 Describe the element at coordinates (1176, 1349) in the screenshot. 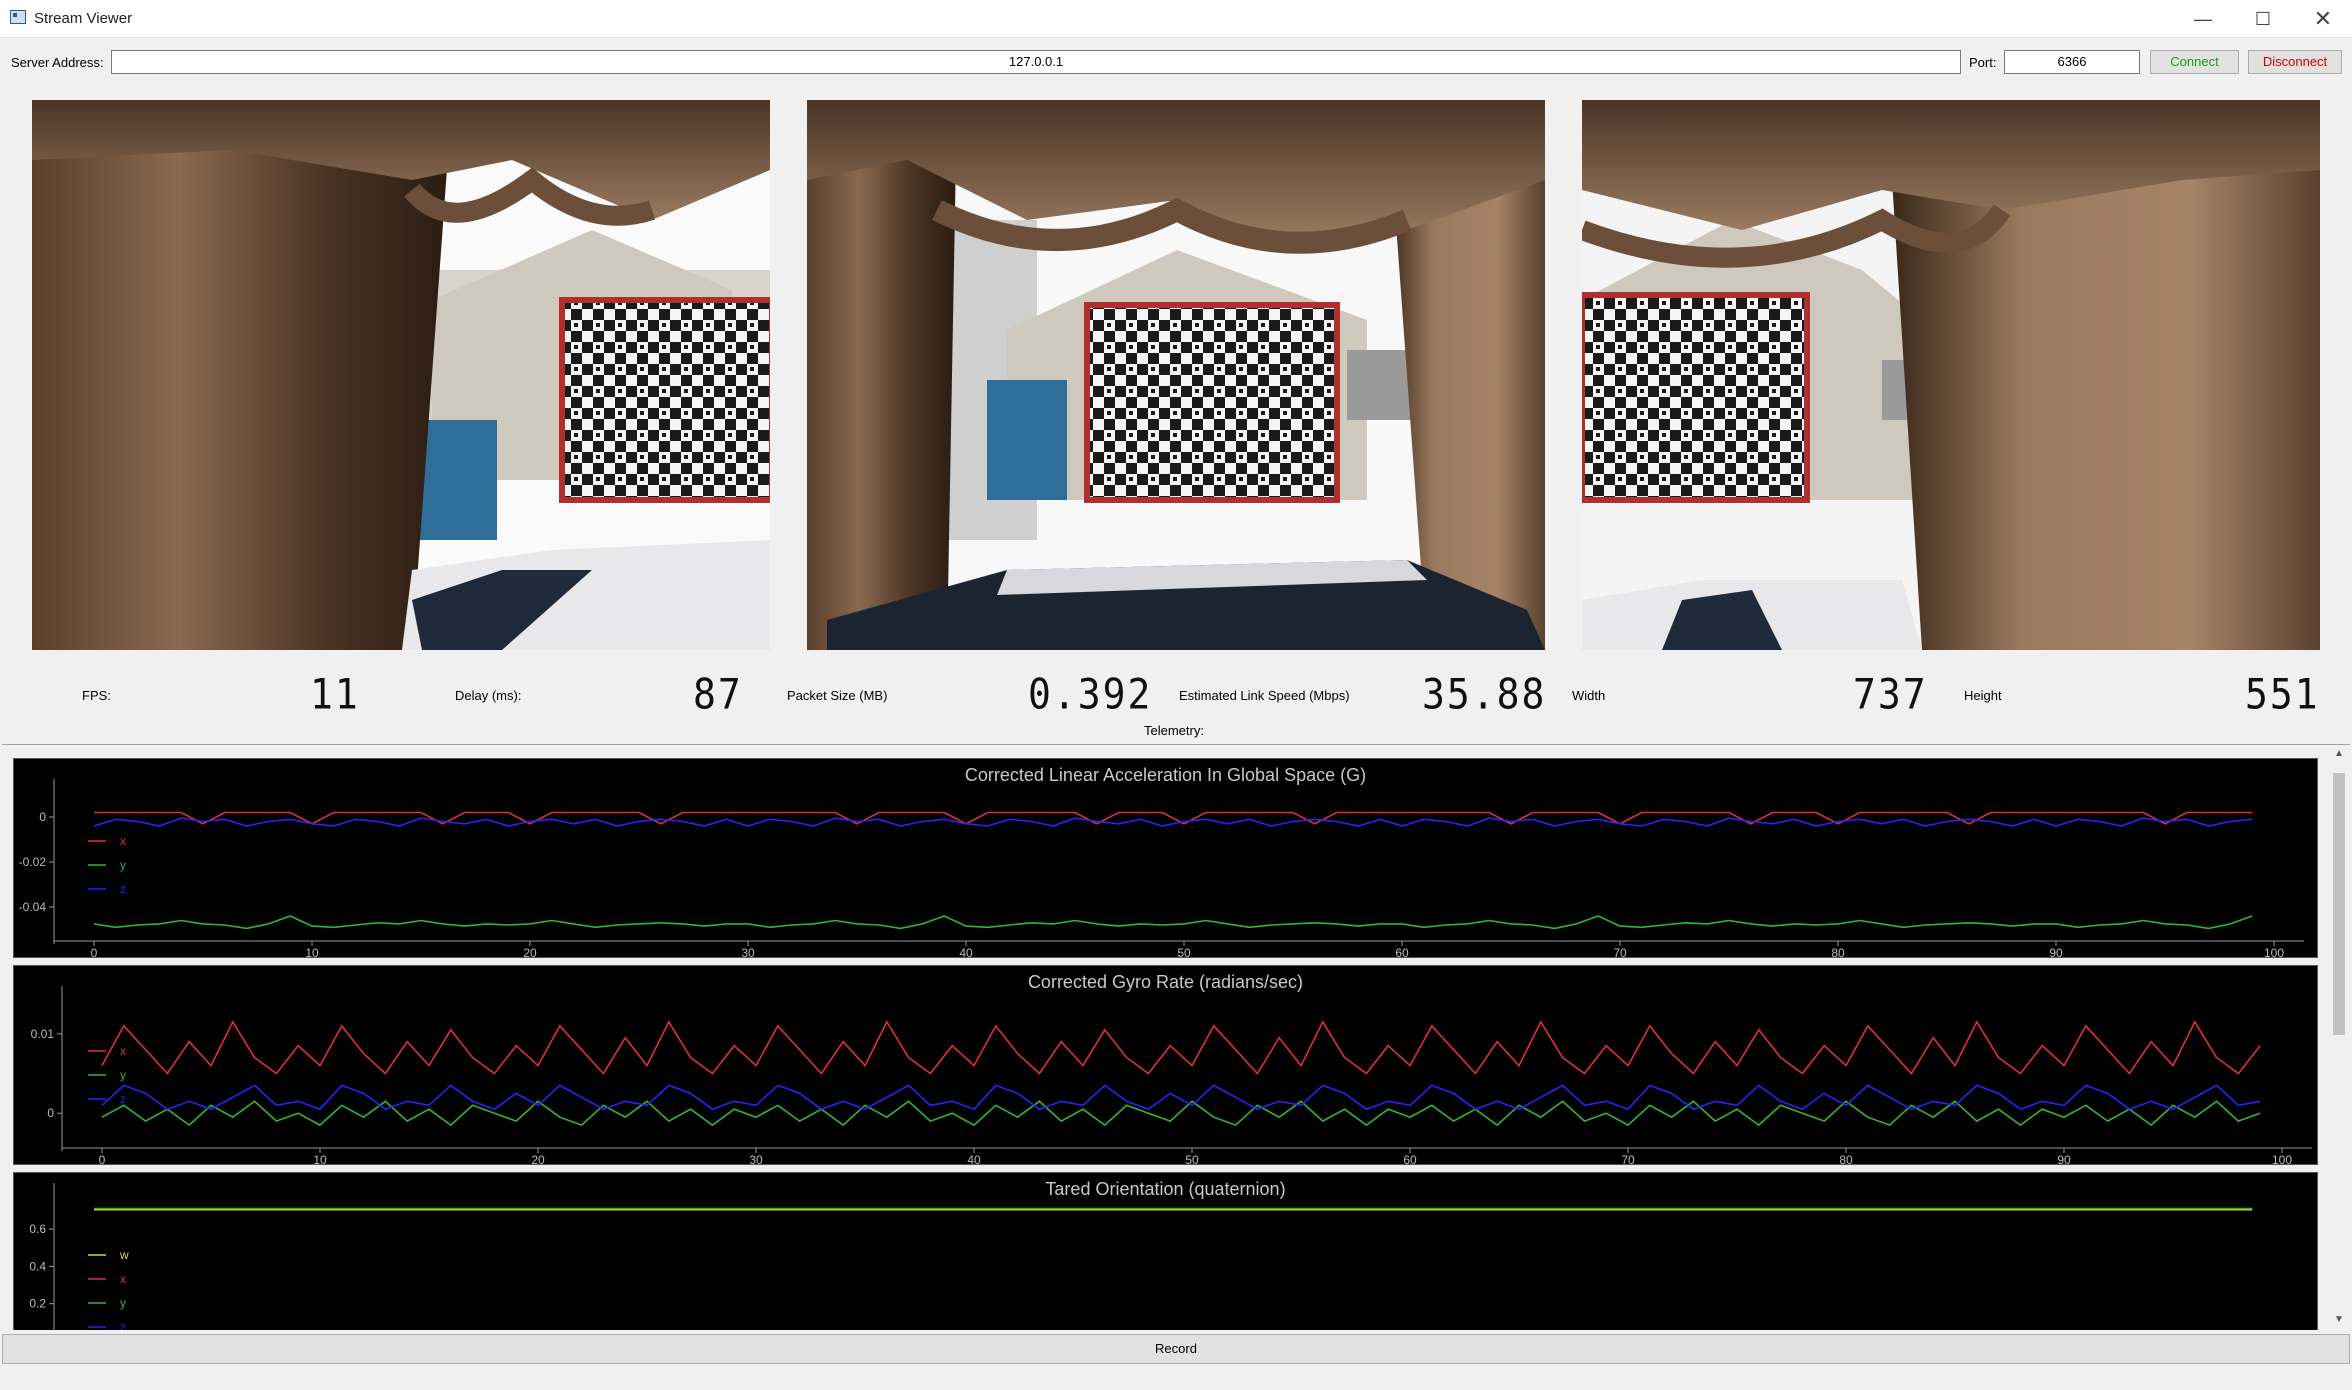

I see `record-button: Record` at that location.